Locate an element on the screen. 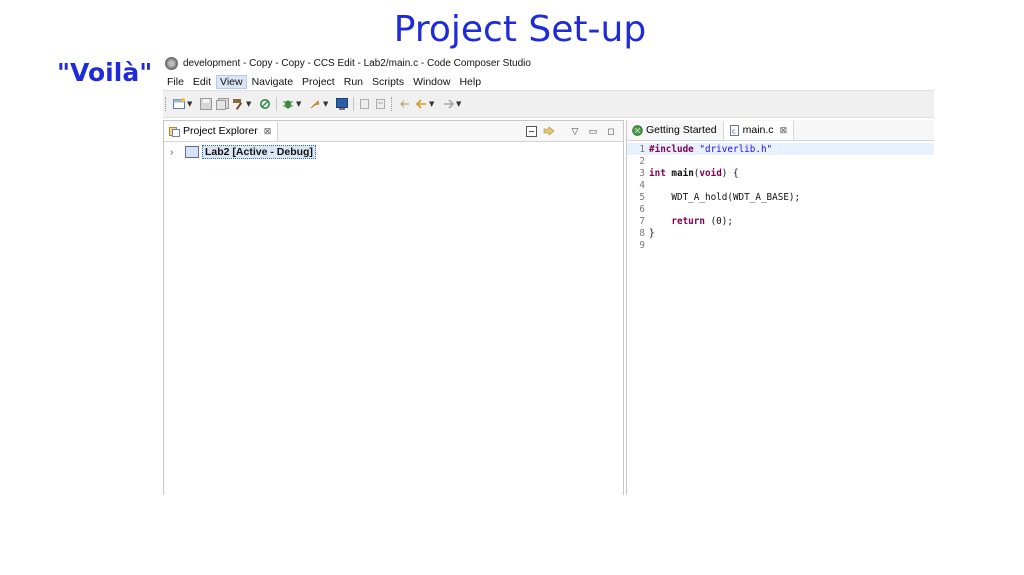  menu-file: File is located at coordinates (175, 82).